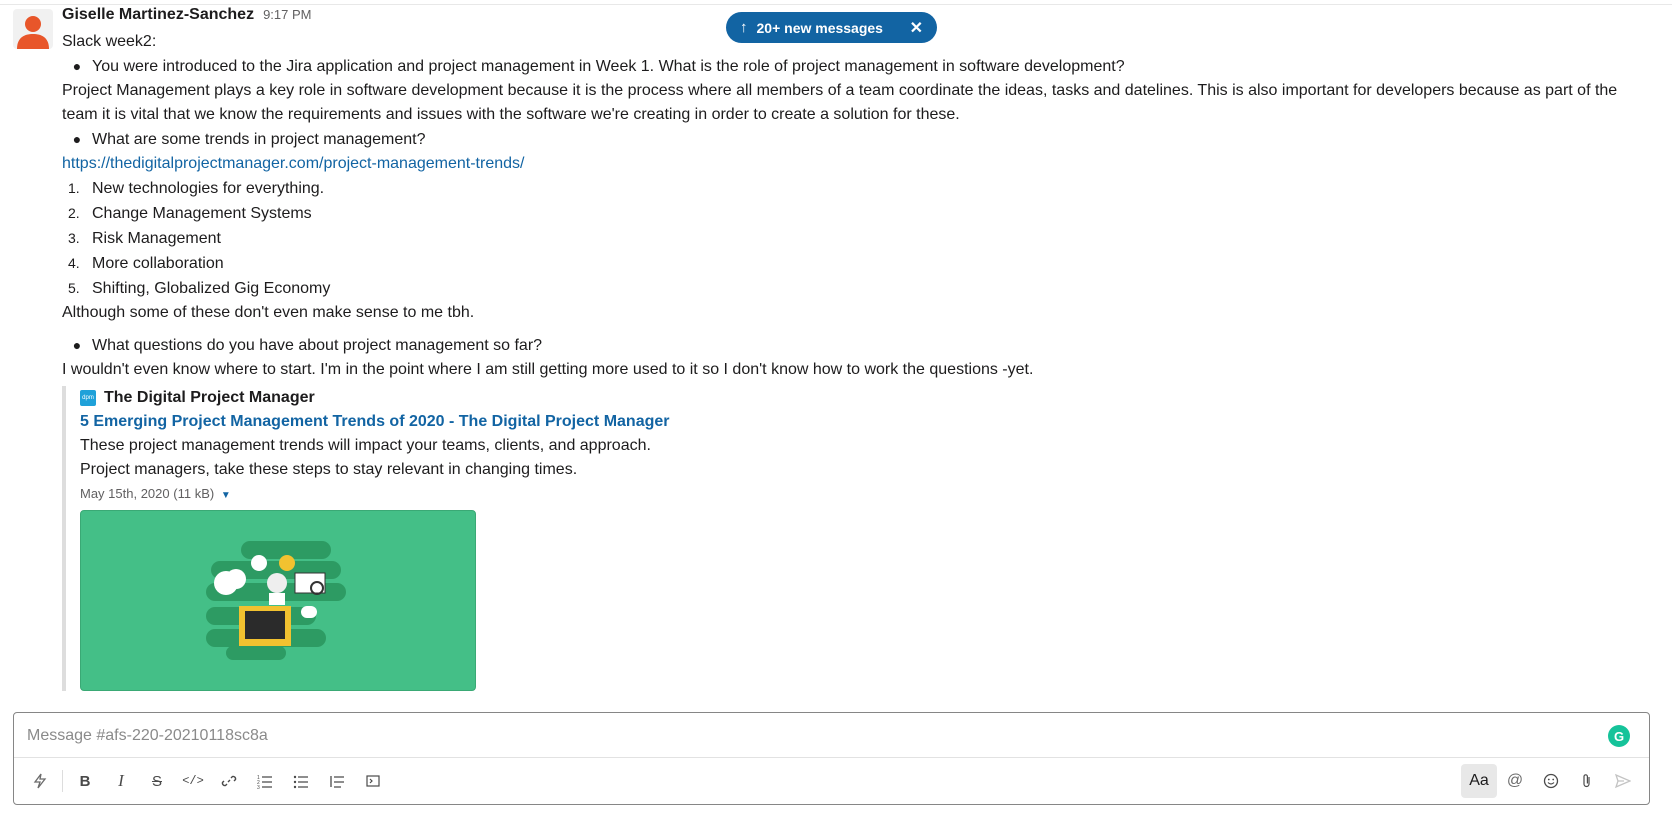 The image size is (1672, 832). What do you see at coordinates (121, 781) in the screenshot?
I see `italic-icon: I` at bounding box center [121, 781].